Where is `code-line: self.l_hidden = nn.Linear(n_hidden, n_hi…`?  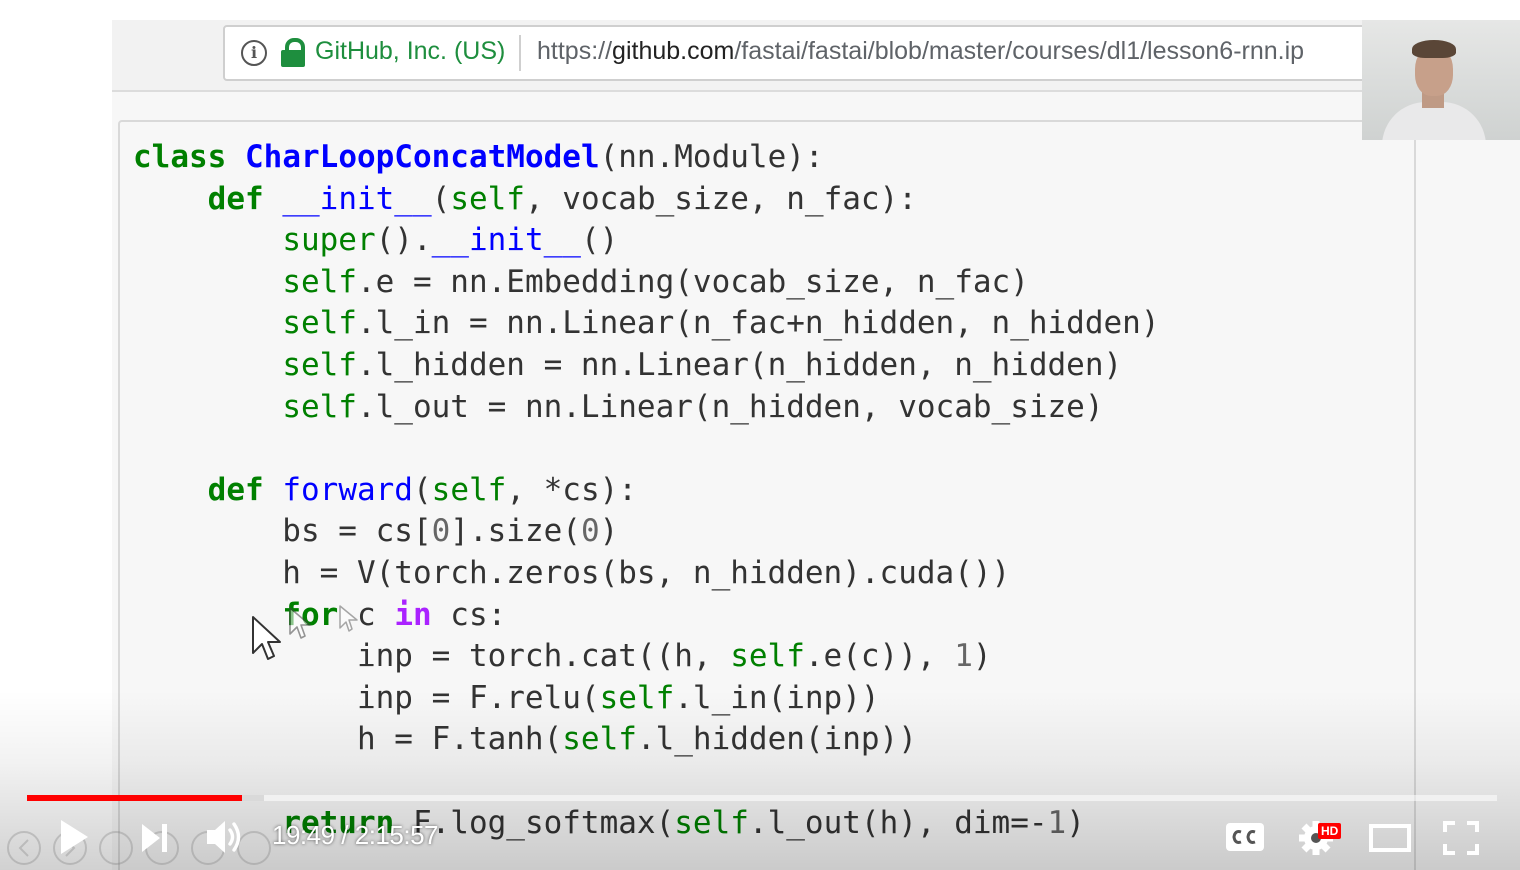
code-line: self.l_hidden = nn.Linear(n_hidden, n_hi… is located at coordinates (627, 365).